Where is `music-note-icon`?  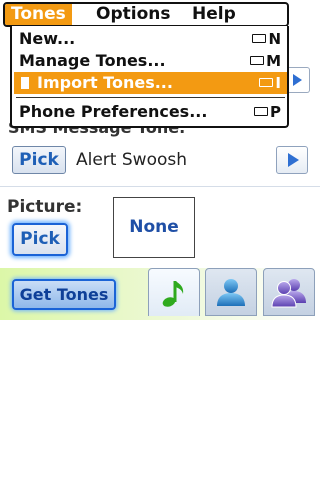
music-note-icon is located at coordinates (173, 293).